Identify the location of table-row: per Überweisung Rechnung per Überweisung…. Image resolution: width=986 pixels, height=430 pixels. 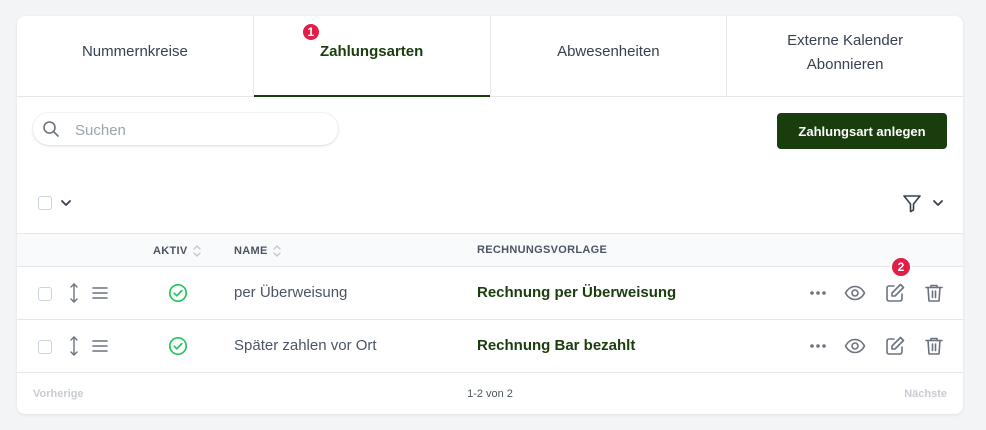
(490, 288).